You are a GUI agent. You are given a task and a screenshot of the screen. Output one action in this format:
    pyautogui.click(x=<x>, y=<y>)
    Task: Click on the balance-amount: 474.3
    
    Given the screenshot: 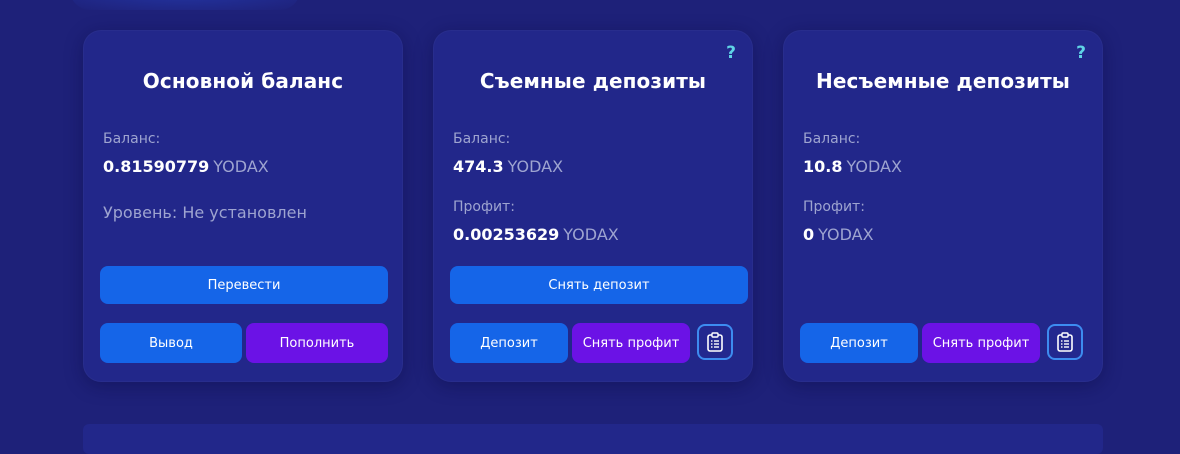 What is the action you would take?
    pyautogui.click(x=478, y=166)
    